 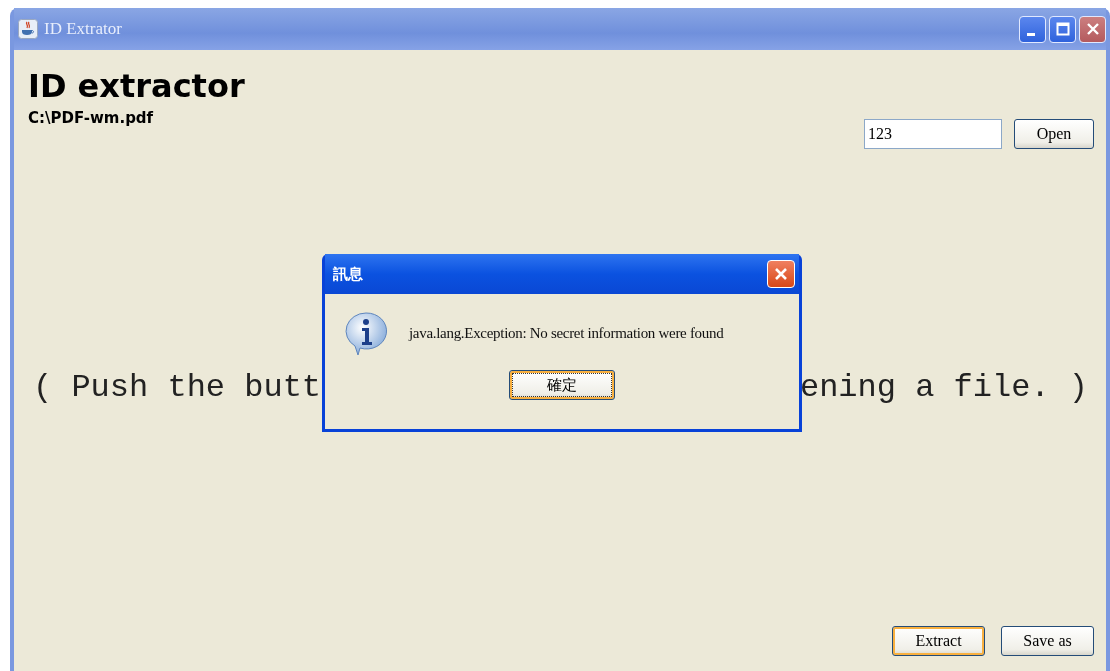 I want to click on save-as-button: Save as, so click(x=1047, y=641).